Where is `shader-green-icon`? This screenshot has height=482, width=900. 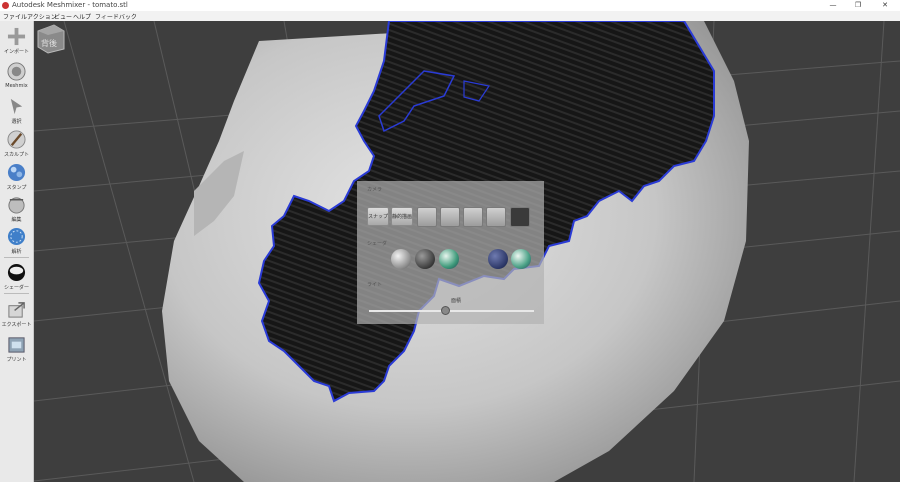
shader-green-icon is located at coordinates (449, 259).